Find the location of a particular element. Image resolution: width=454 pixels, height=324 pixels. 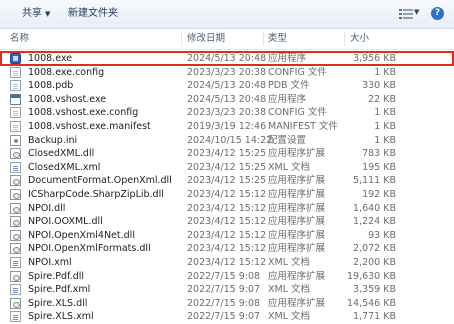

column-header: 名称 修改日期 类型 大小 is located at coordinates (227, 39).